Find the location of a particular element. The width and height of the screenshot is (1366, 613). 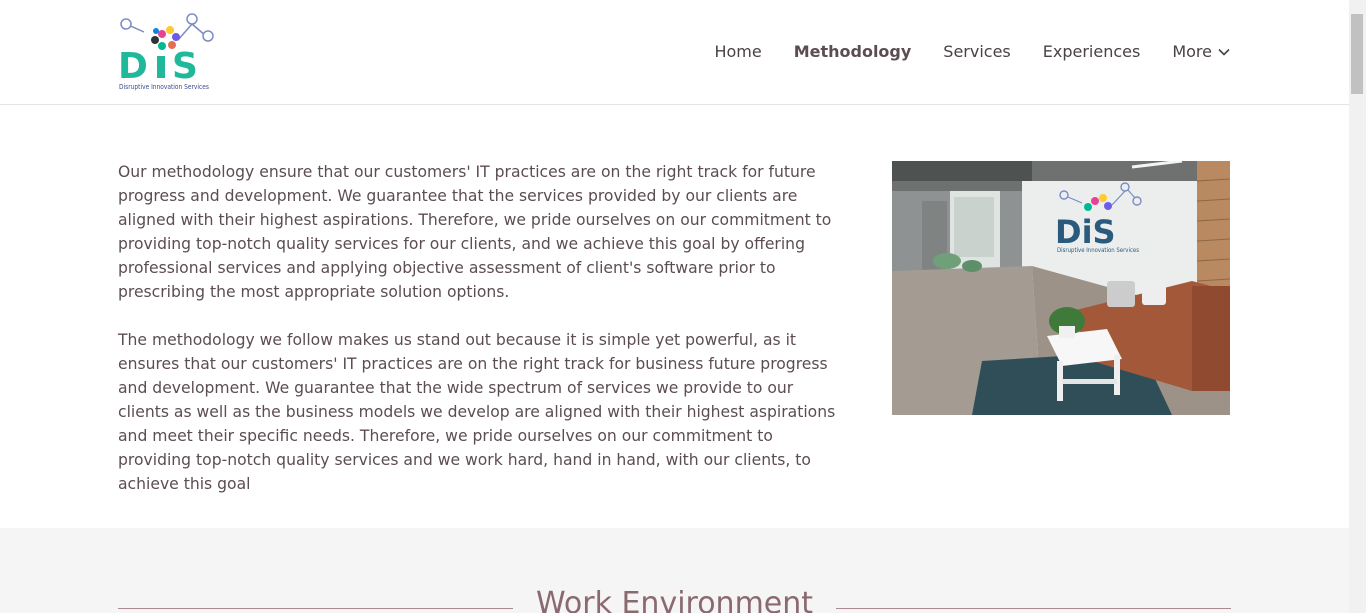

nav-item-methodology: Methodology is located at coordinates (853, 52).